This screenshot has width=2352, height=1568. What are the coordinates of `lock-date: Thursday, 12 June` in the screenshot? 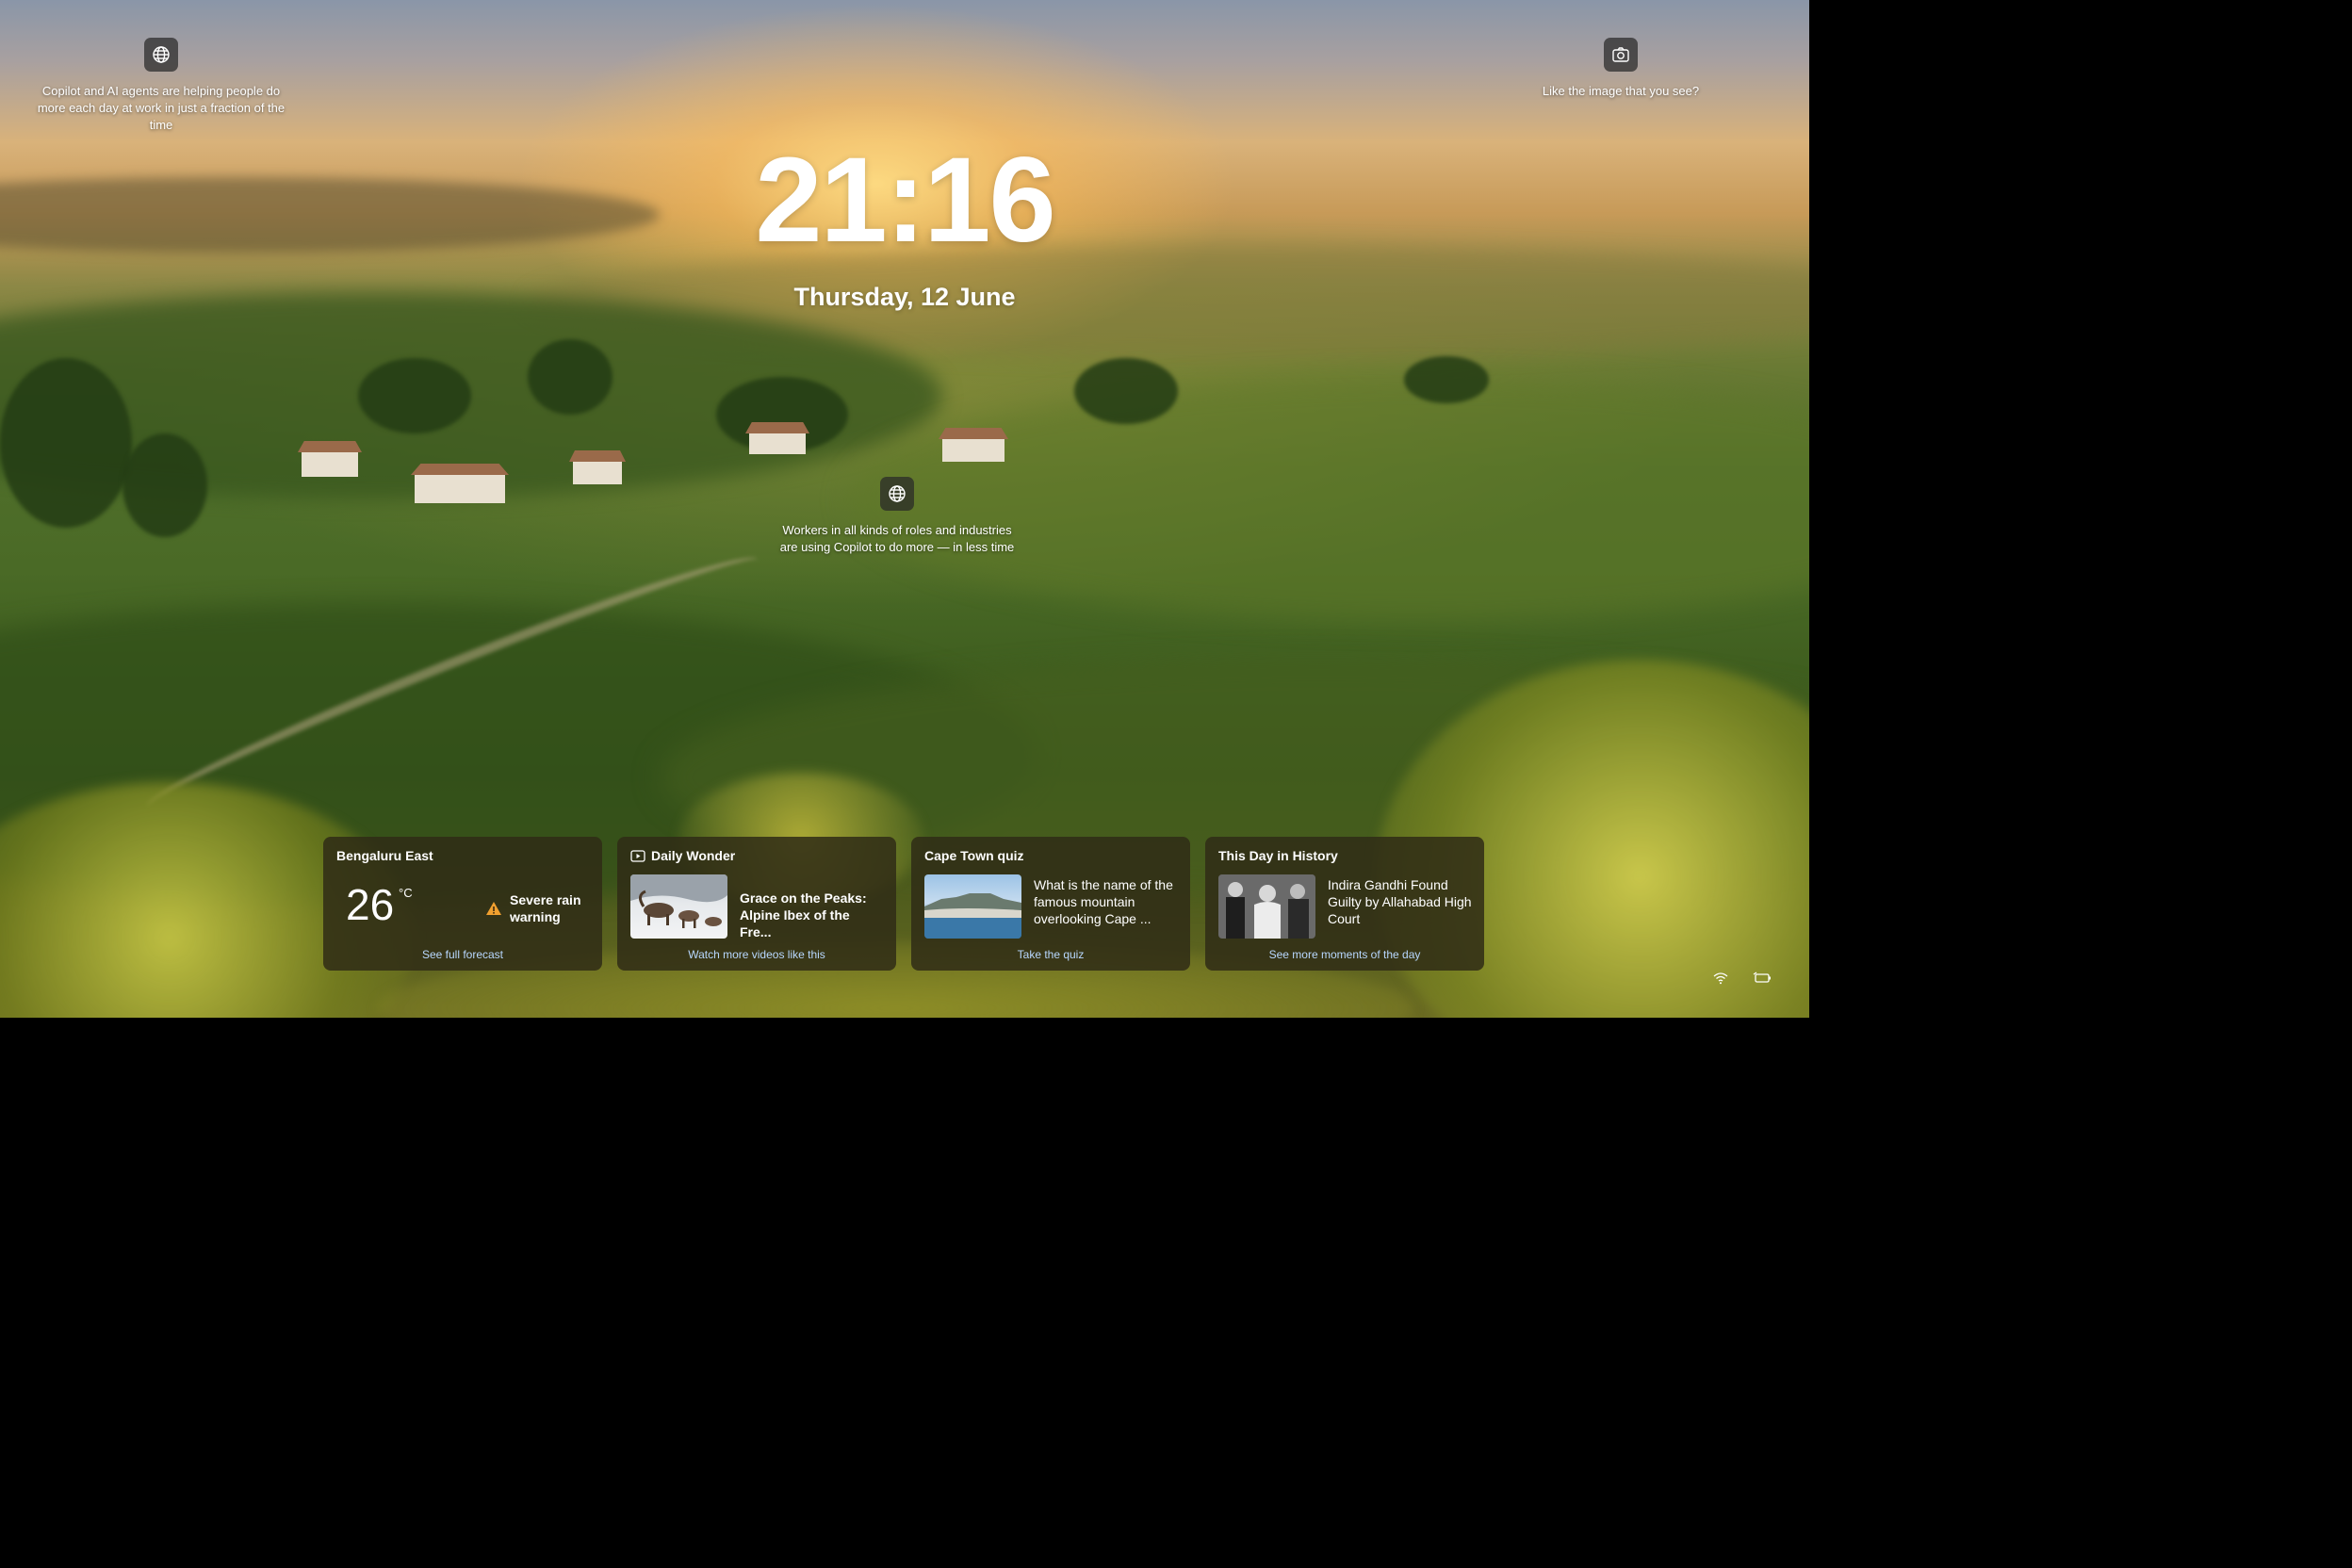 It's located at (904, 297).